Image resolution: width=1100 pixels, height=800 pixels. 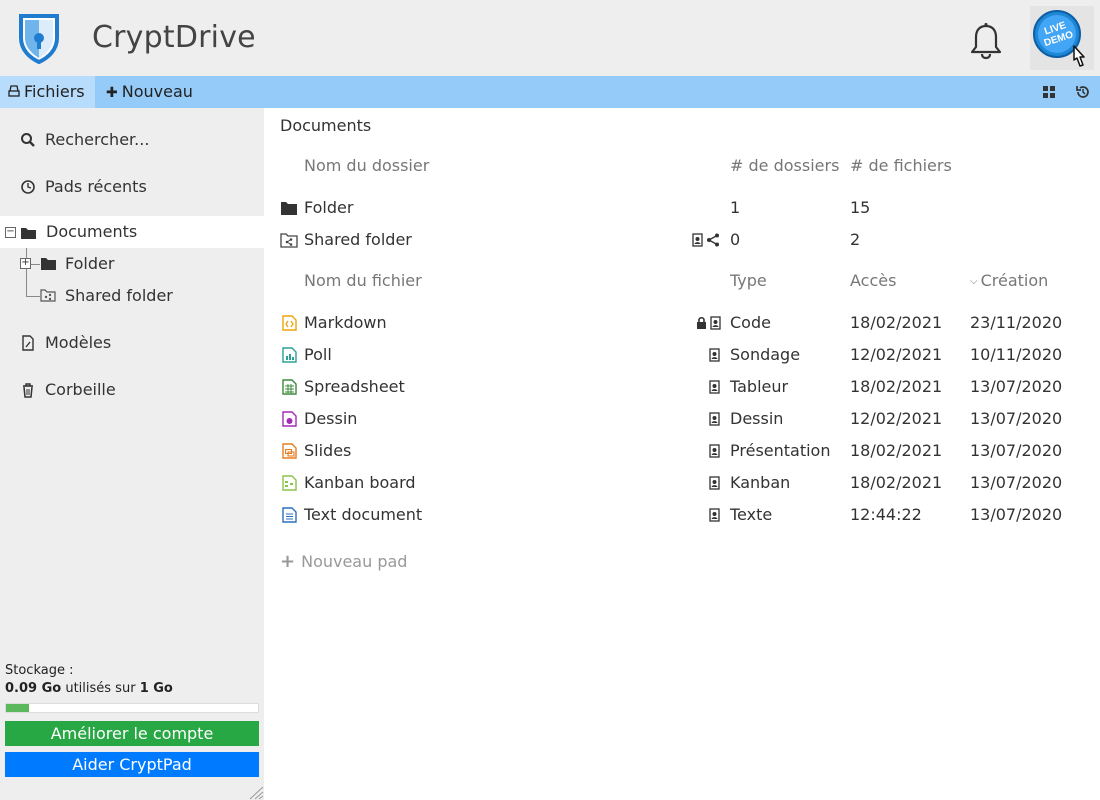 What do you see at coordinates (78, 342) in the screenshot?
I see `sidebar-item-label: Modèles` at bounding box center [78, 342].